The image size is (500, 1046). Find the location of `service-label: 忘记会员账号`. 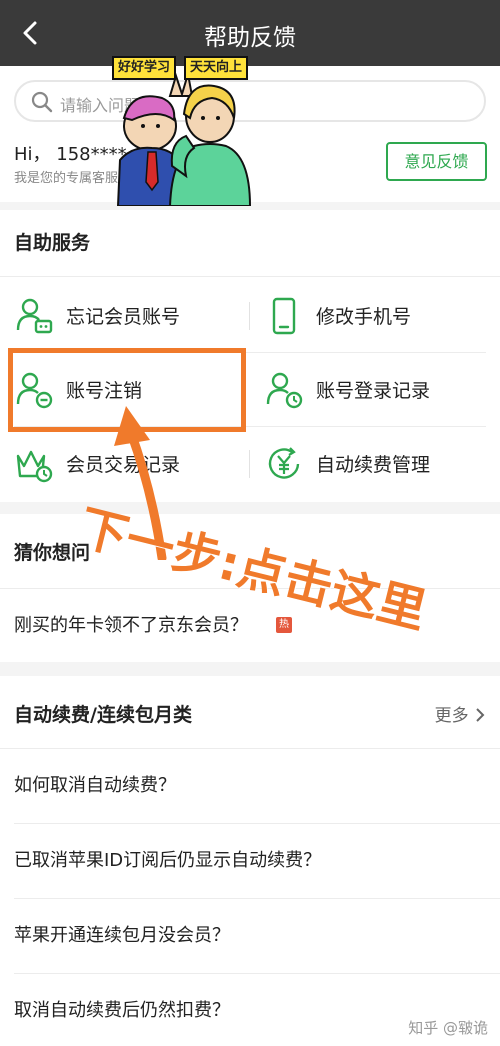

service-label: 忘记会员账号 is located at coordinates (123, 317).